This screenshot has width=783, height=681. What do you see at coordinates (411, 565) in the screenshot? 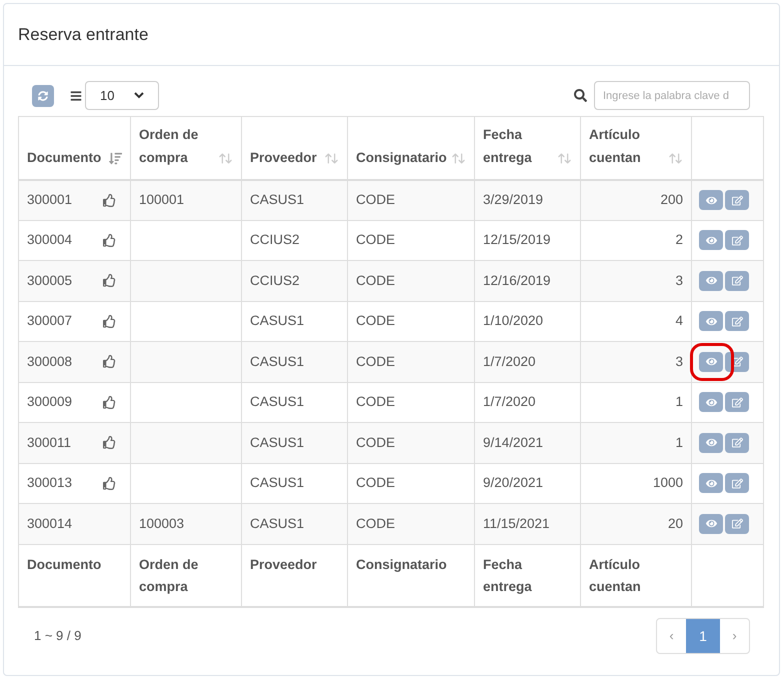
I see `column-footer: Consignatario` at bounding box center [411, 565].